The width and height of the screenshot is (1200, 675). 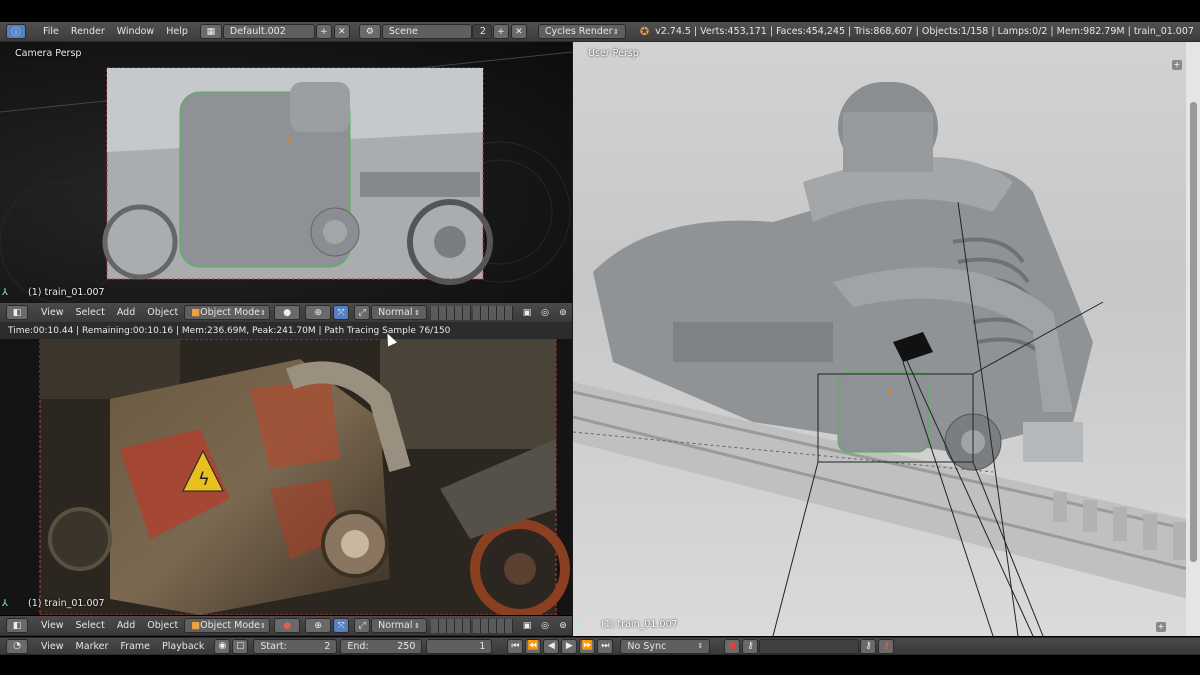 I want to click on clock-icon: ◔, so click(x=17, y=646).